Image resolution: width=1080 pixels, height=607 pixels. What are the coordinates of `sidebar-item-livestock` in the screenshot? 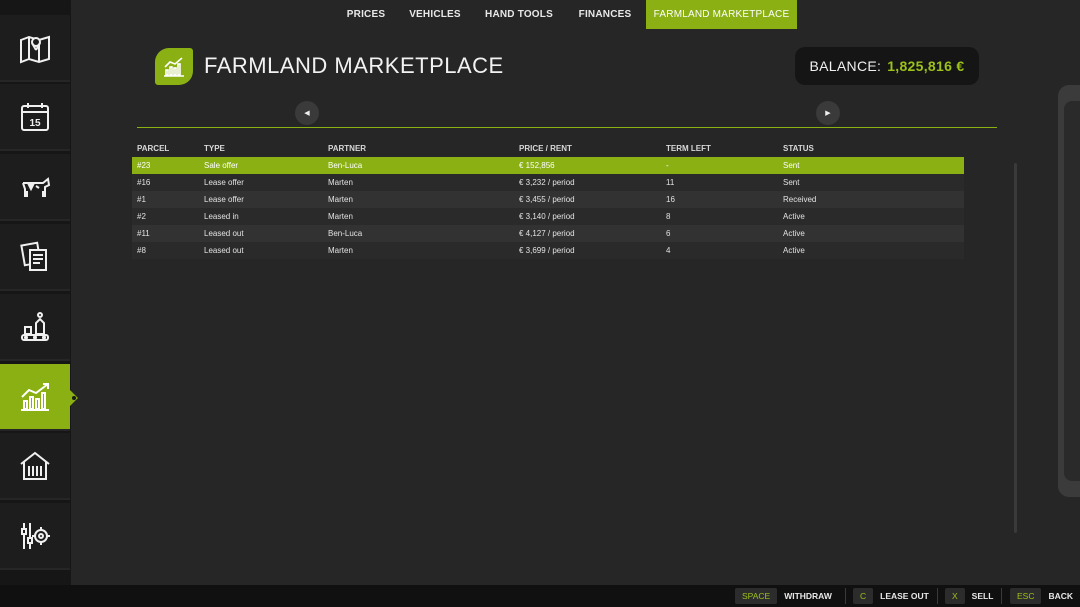 It's located at (35, 187).